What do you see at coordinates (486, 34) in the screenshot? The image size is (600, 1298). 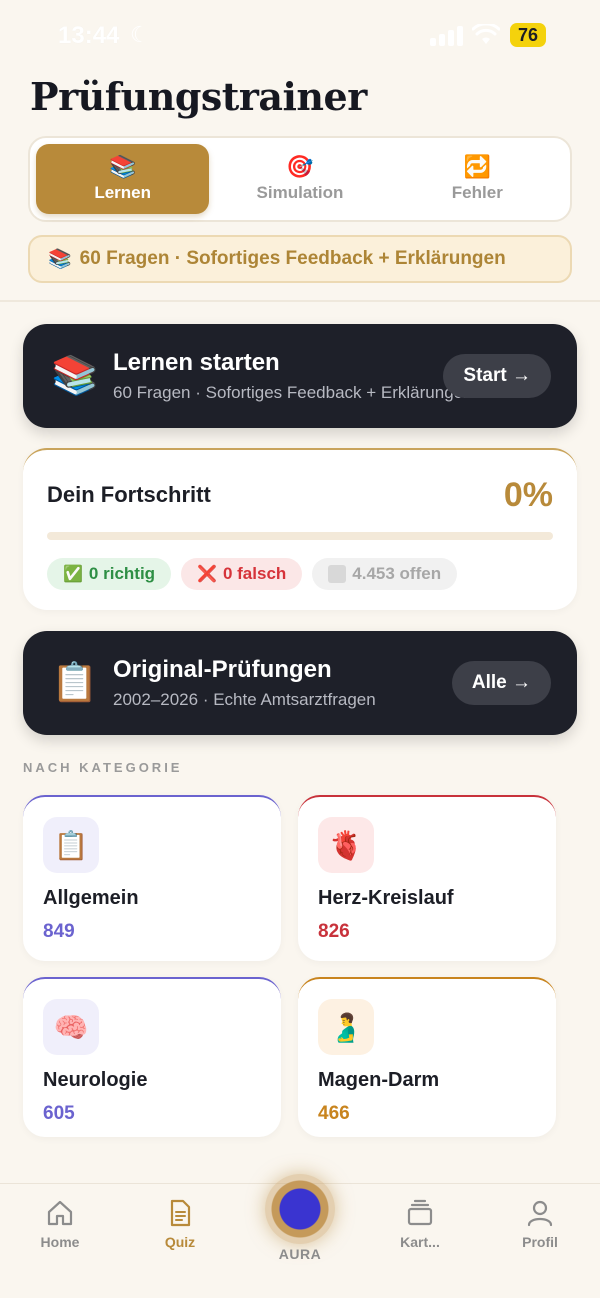 I see `wifi-icon` at bounding box center [486, 34].